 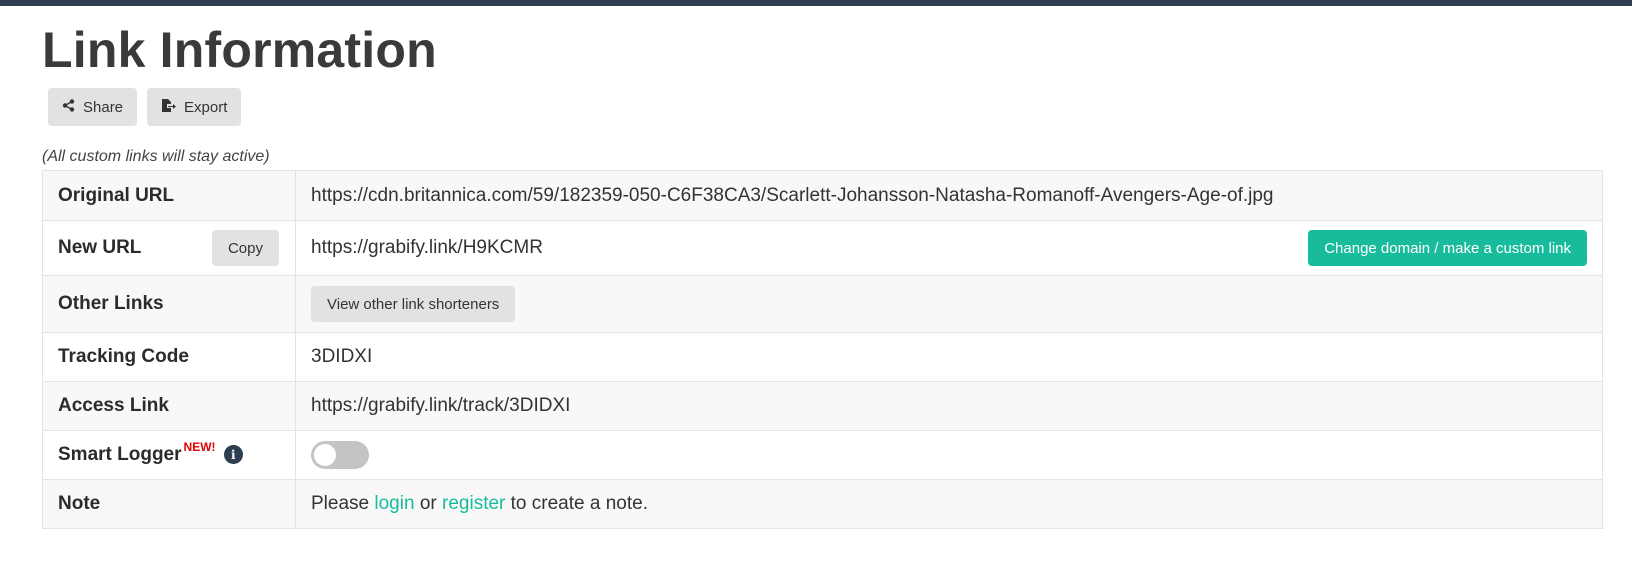 What do you see at coordinates (1447, 248) in the screenshot?
I see `custom-link-button: Change domain / make a custom link` at bounding box center [1447, 248].